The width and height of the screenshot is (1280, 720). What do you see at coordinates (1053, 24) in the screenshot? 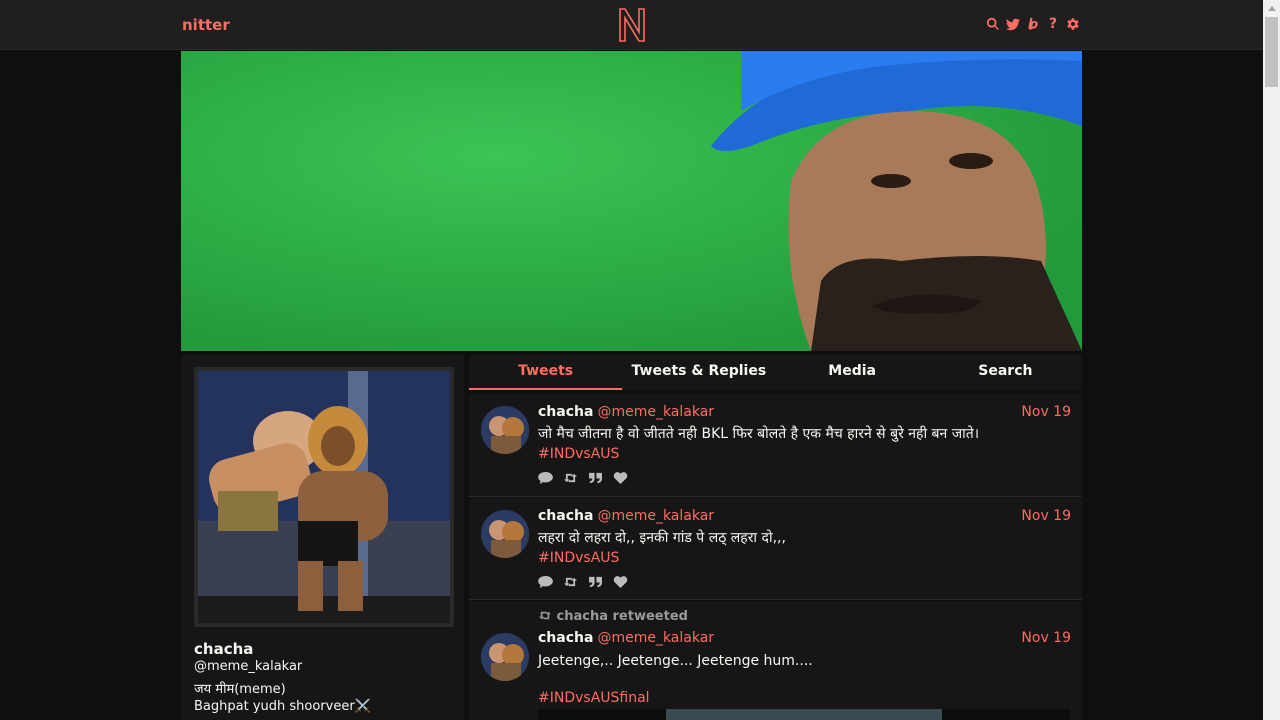
I see `help-icon: ?` at bounding box center [1053, 24].